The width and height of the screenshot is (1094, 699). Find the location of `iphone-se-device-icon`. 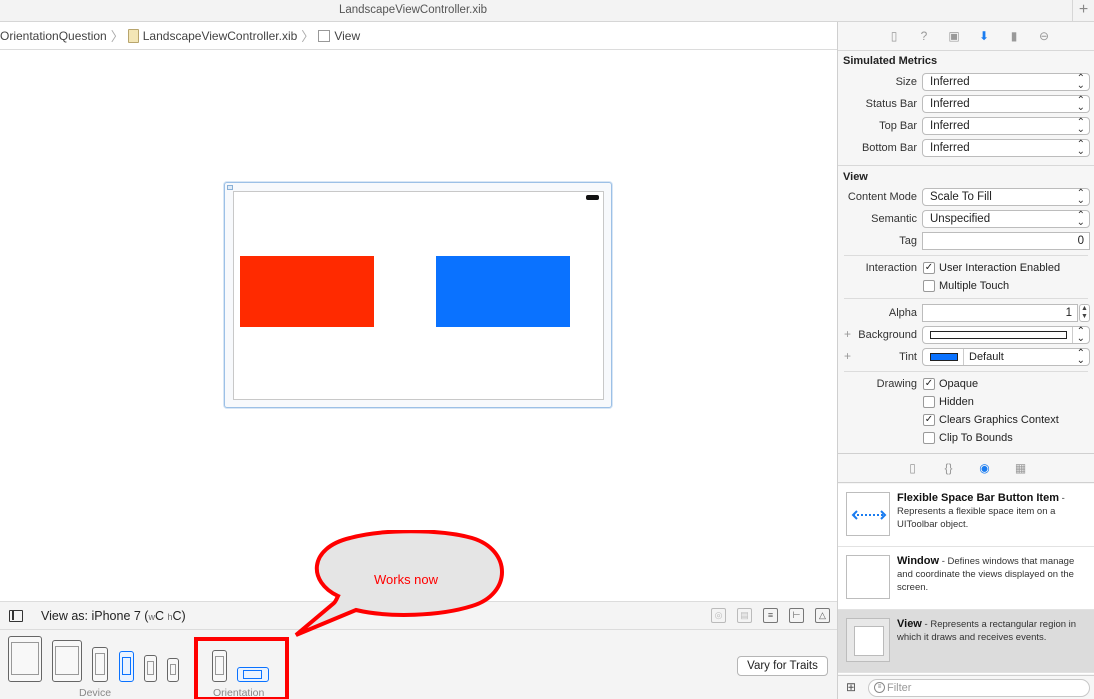

iphone-se-device-icon is located at coordinates (150, 668).